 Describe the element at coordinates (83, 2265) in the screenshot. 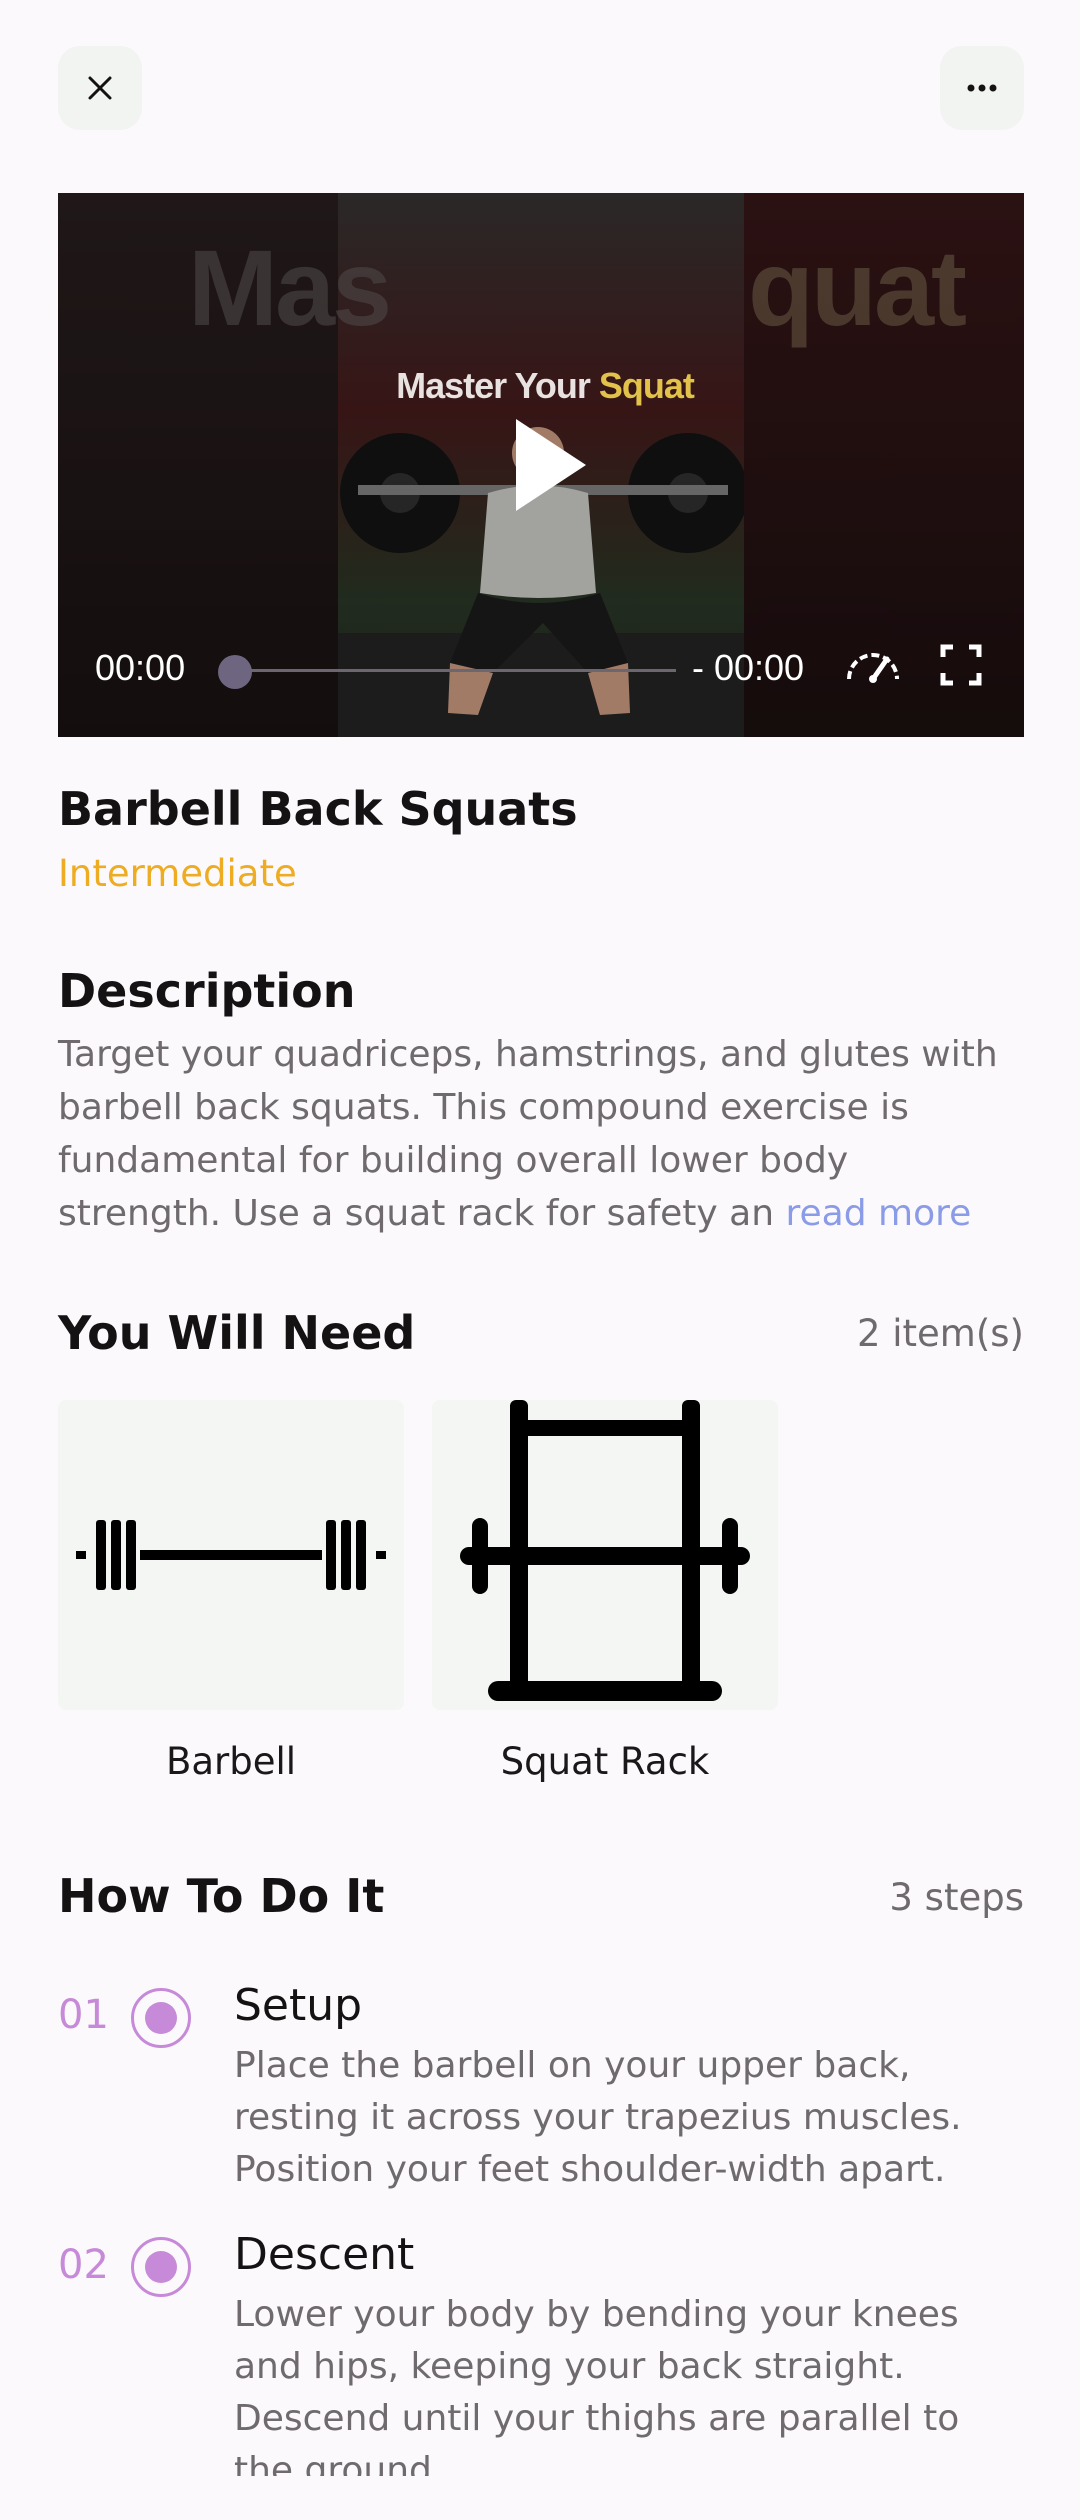

I see `step-number: 02` at that location.